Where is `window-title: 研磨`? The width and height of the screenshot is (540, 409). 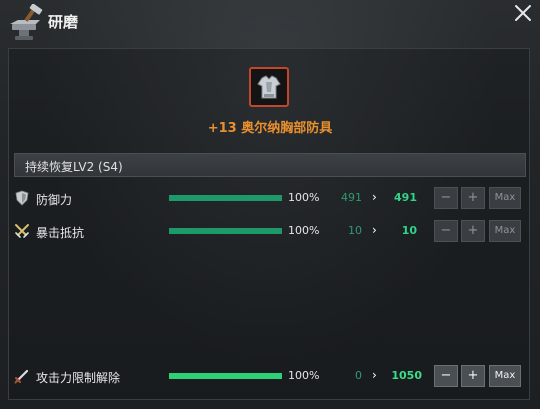 window-title: 研磨 is located at coordinates (63, 22).